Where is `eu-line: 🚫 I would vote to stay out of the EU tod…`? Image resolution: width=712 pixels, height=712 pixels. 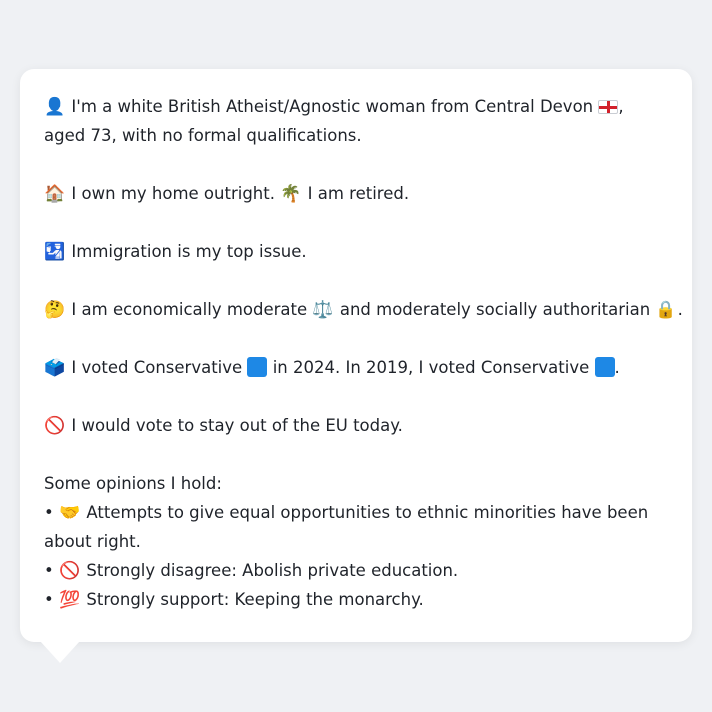 eu-line: 🚫 I would vote to stay out of the EU tod… is located at coordinates (356, 425).